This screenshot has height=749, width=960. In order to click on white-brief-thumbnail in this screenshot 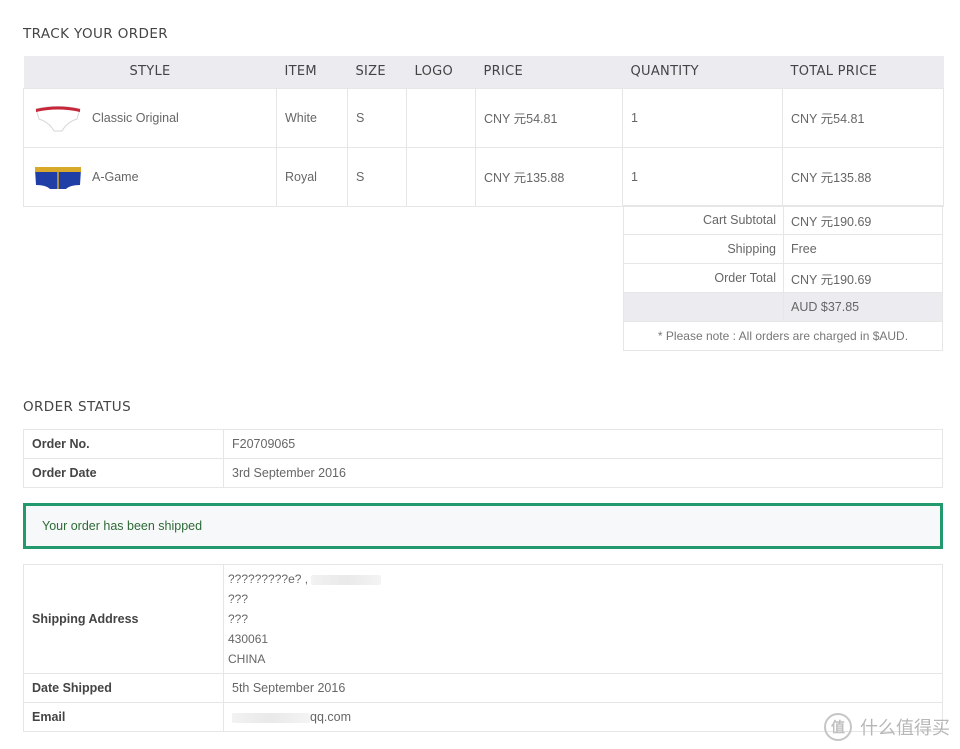, I will do `click(58, 118)`.